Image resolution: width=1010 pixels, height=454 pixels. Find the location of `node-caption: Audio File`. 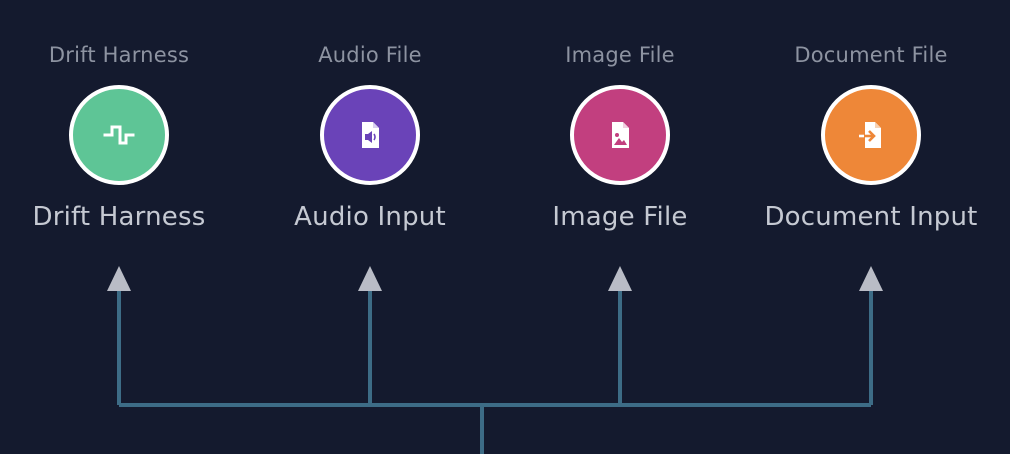

node-caption: Audio File is located at coordinates (370, 55).